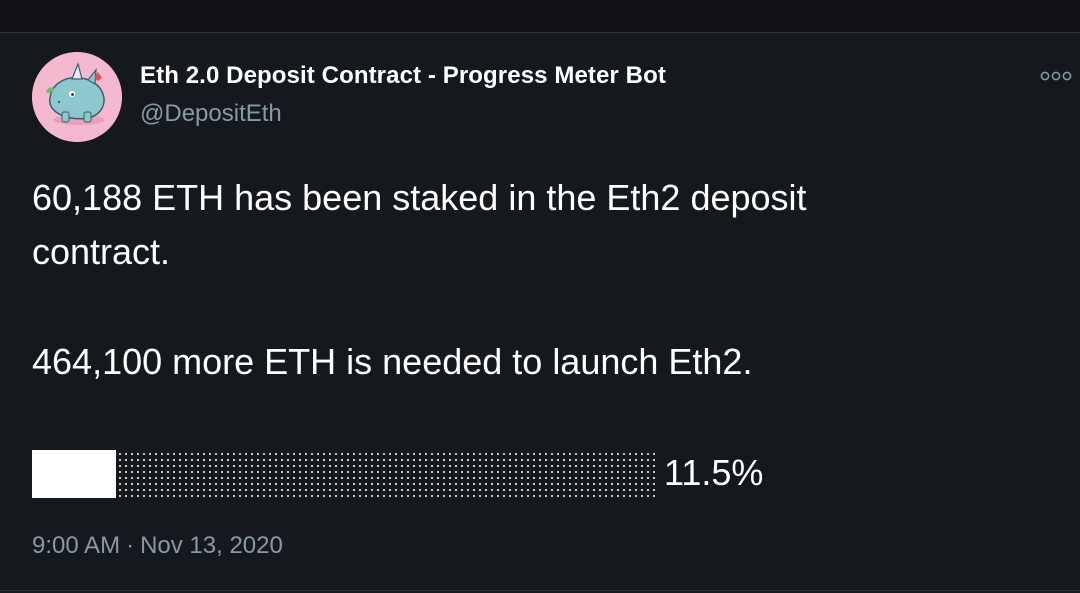  I want to click on more-options-icon, so click(1056, 76).